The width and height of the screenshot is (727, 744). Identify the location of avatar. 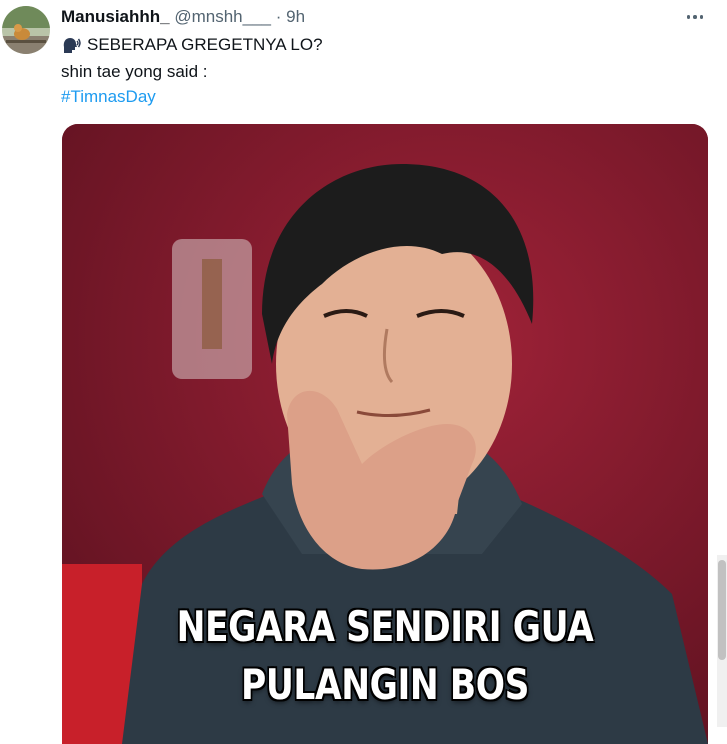
(26, 30).